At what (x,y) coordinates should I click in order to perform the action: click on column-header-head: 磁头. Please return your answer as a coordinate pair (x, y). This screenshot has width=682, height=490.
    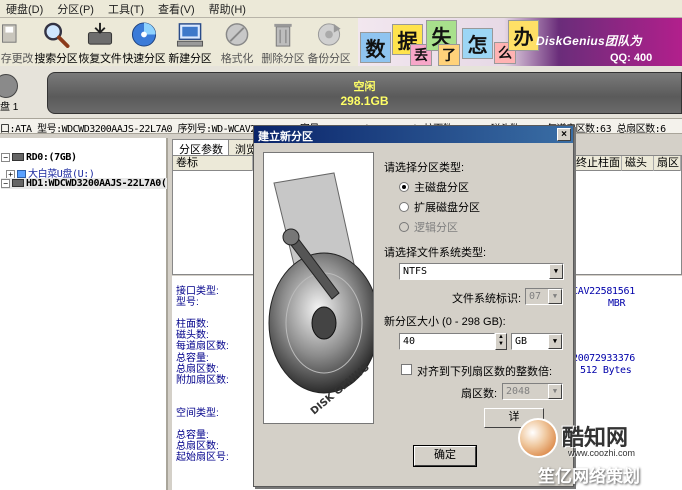
    Looking at the image, I should click on (638, 163).